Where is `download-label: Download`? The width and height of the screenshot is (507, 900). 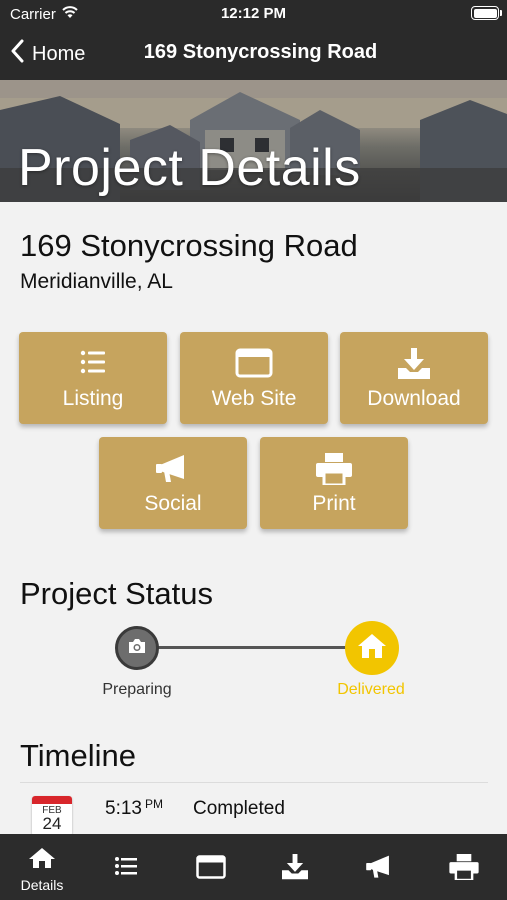
download-label: Download is located at coordinates (414, 398).